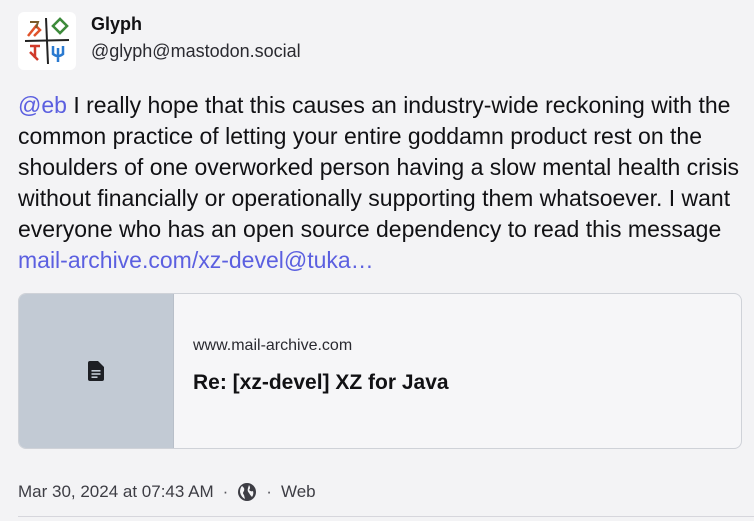  I want to click on post-author: Glyph @glyph@mastodon.social, so click(159, 41).